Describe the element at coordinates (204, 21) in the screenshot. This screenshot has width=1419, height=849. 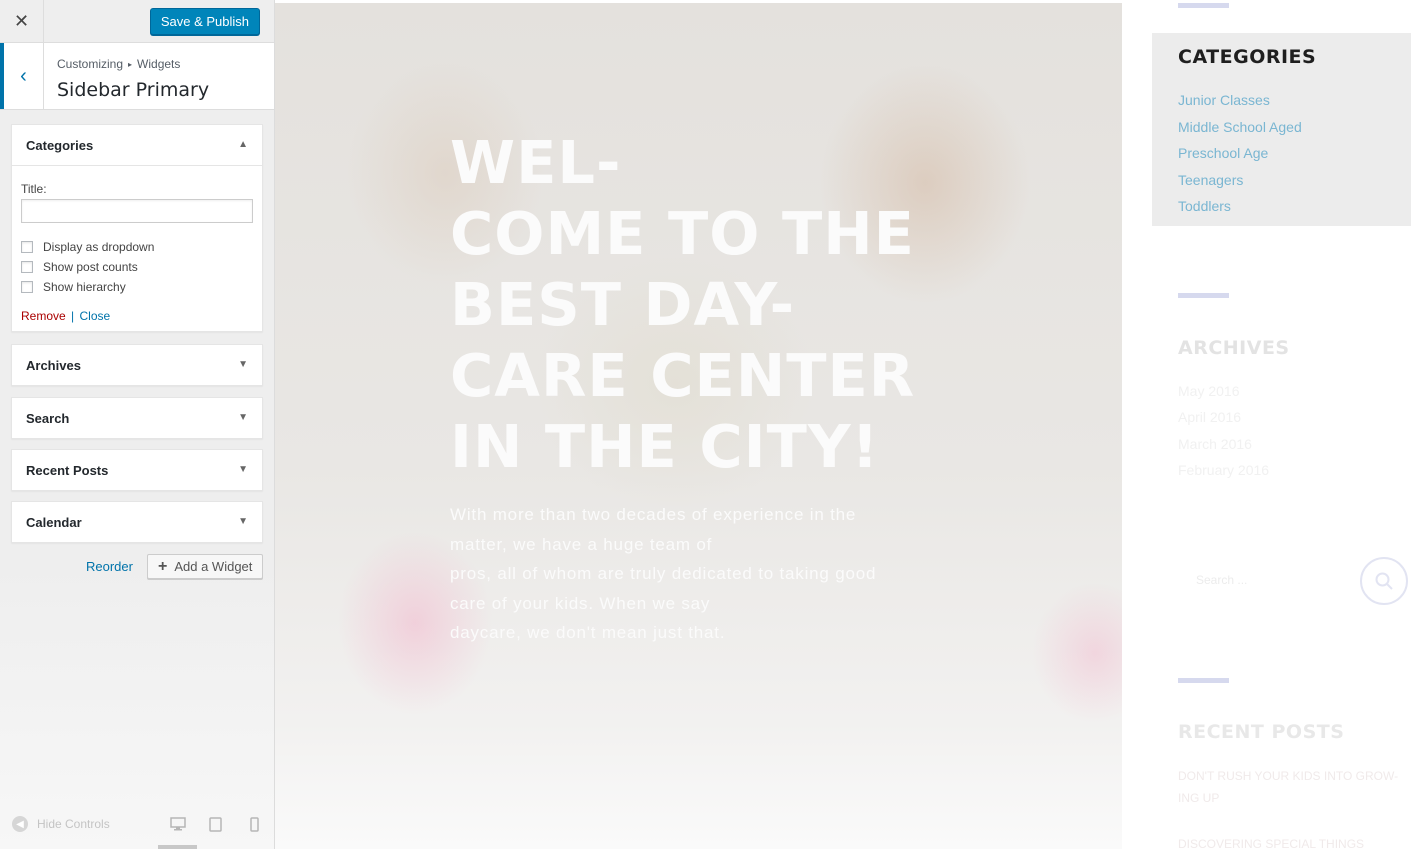
I see `save-publish-button: Save & Publish` at that location.